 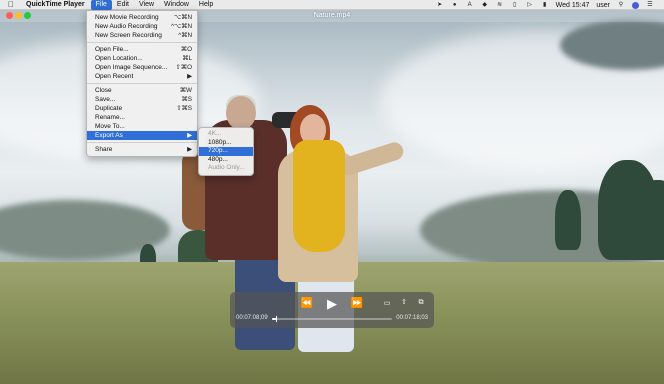 What do you see at coordinates (176, 5) in the screenshot?
I see `menu-window: Window` at bounding box center [176, 5].